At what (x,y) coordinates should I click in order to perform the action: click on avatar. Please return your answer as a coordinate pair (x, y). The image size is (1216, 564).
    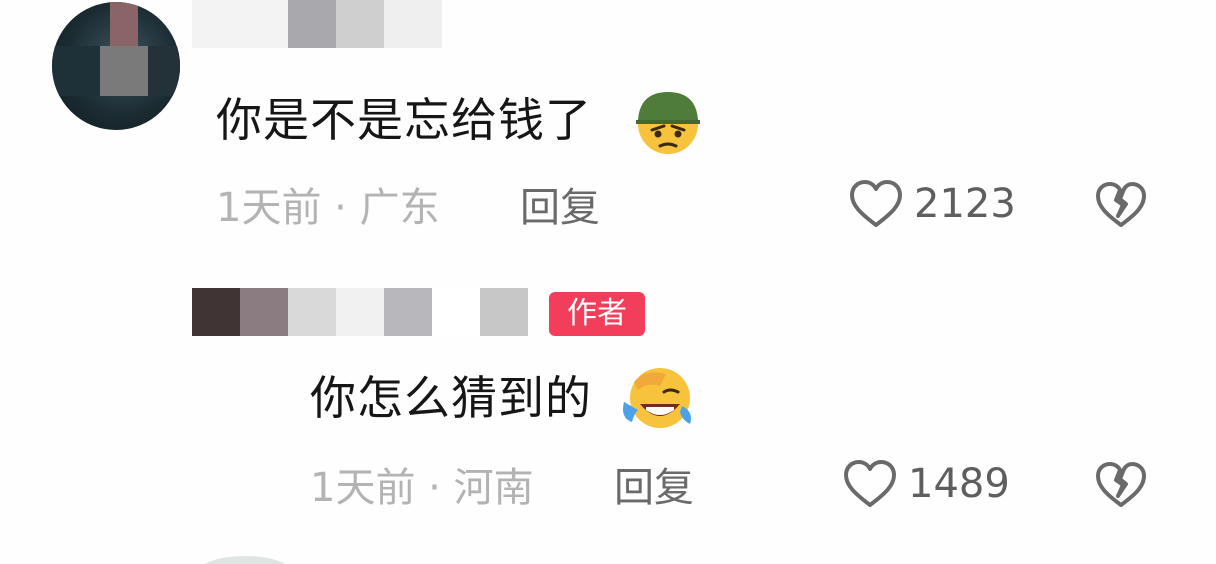
    Looking at the image, I should click on (116, 66).